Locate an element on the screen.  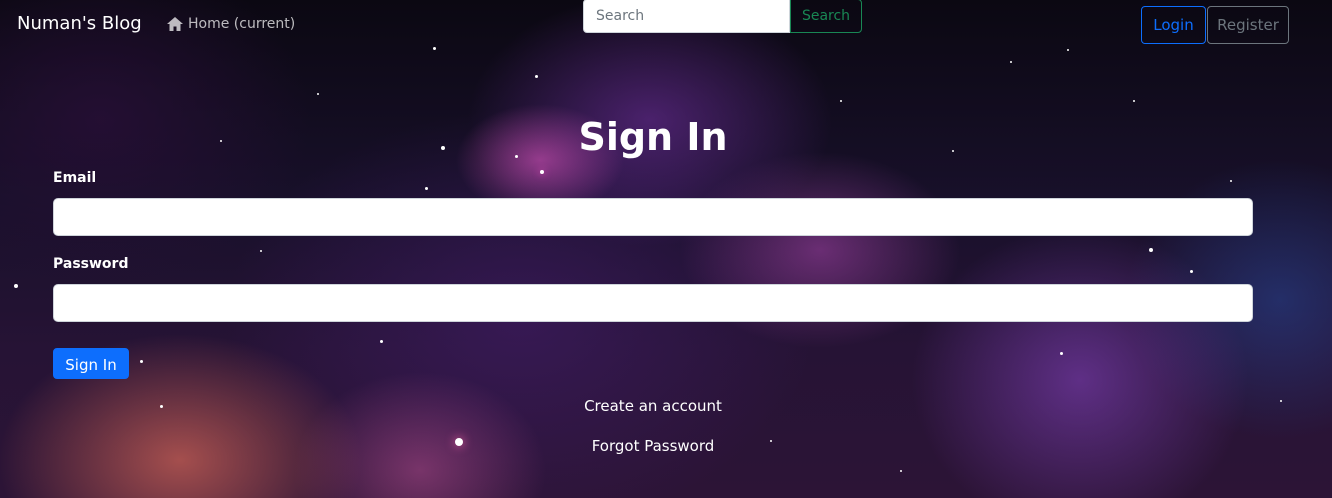
login-button: Login is located at coordinates (1173, 25).